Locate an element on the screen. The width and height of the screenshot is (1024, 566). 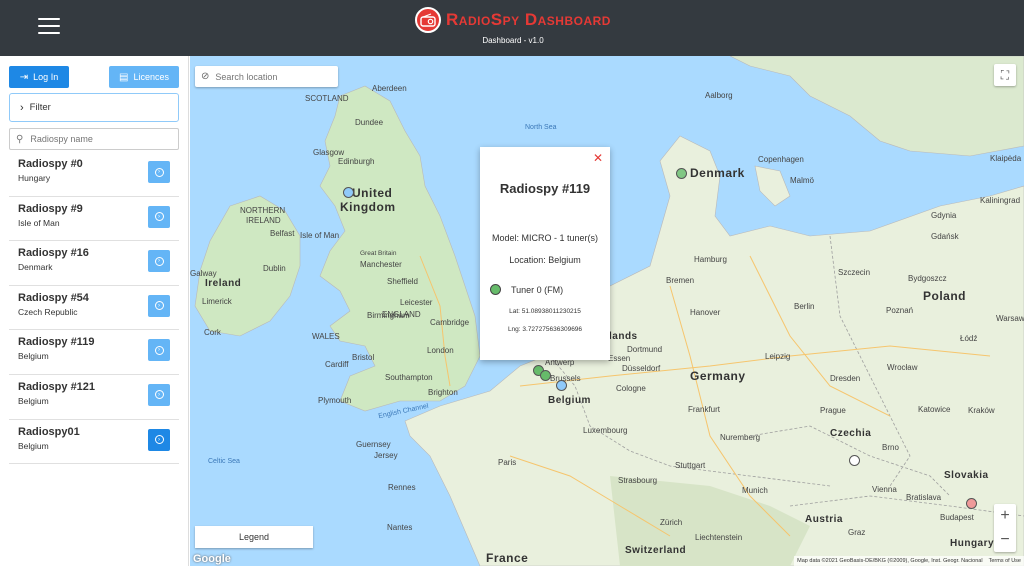
map-label: Limerick is located at coordinates (217, 301).